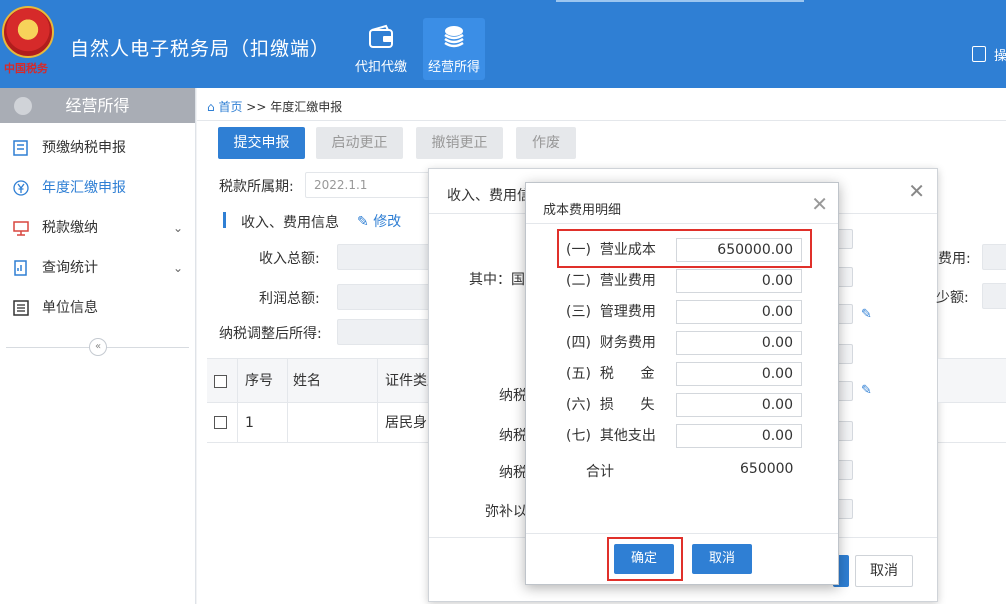  Describe the element at coordinates (611, 436) in the screenshot. I see `cost-label: (七) 其他支出` at that location.